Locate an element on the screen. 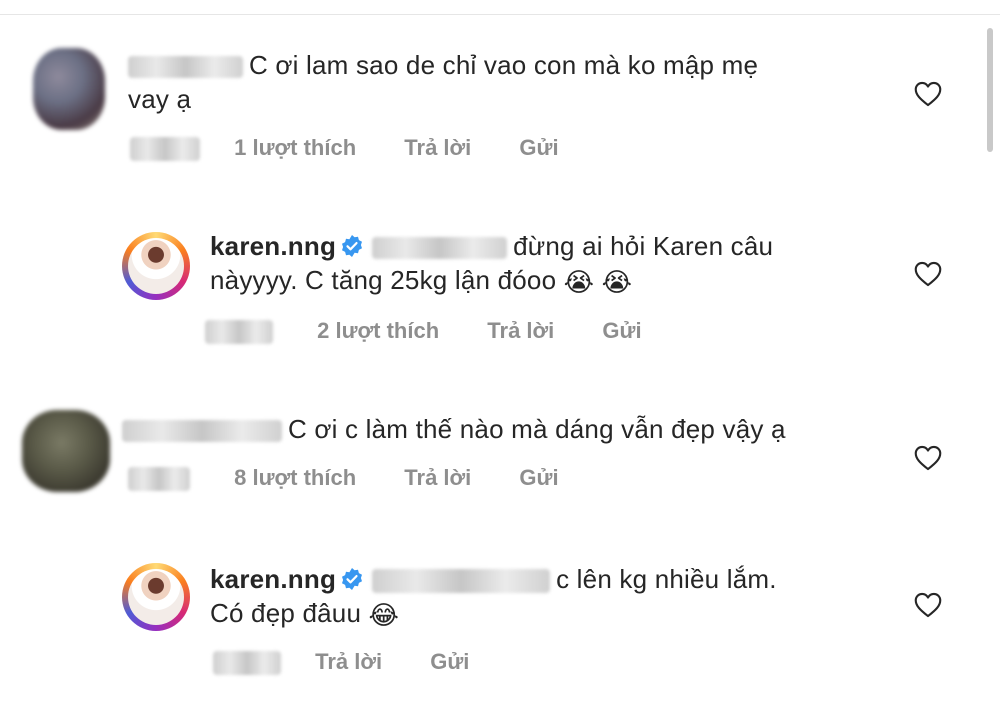 The height and width of the screenshot is (709, 1000). likes-count: 1 lượt thích is located at coordinates (295, 147).